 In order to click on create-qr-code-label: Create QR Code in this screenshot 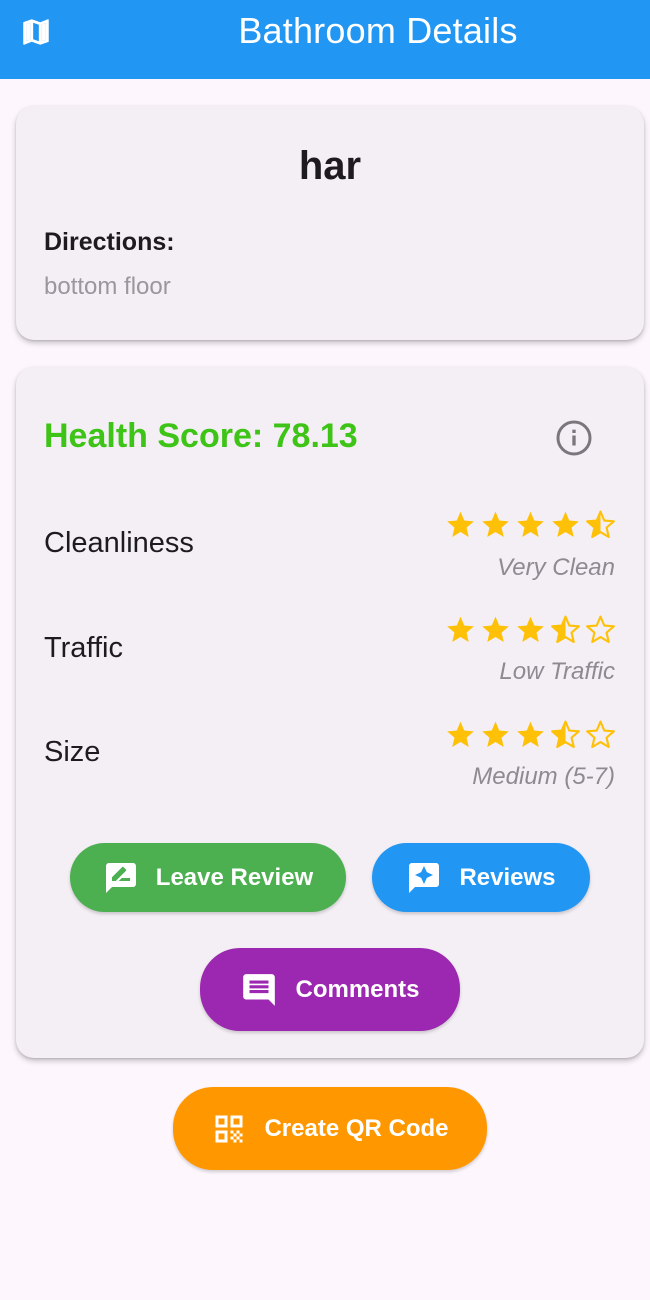, I will do `click(356, 1128)`.